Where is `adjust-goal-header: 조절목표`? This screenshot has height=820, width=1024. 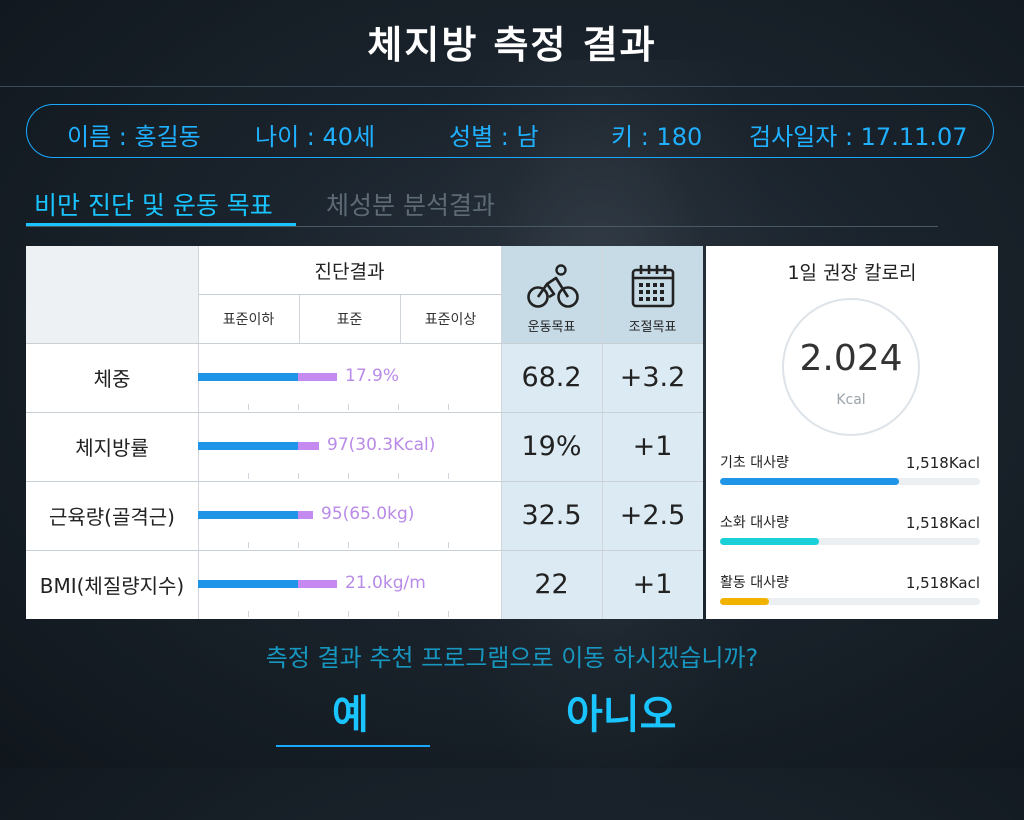 adjust-goal-header: 조절목표 is located at coordinates (652, 294).